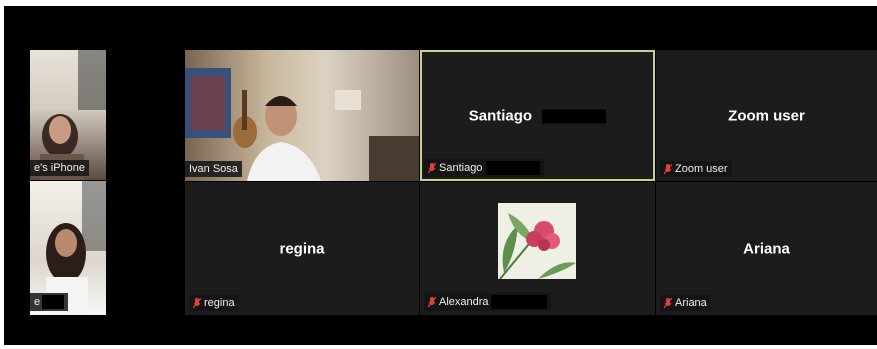 This screenshot has width=877, height=349. I want to click on name-text: Ariana, so click(691, 303).